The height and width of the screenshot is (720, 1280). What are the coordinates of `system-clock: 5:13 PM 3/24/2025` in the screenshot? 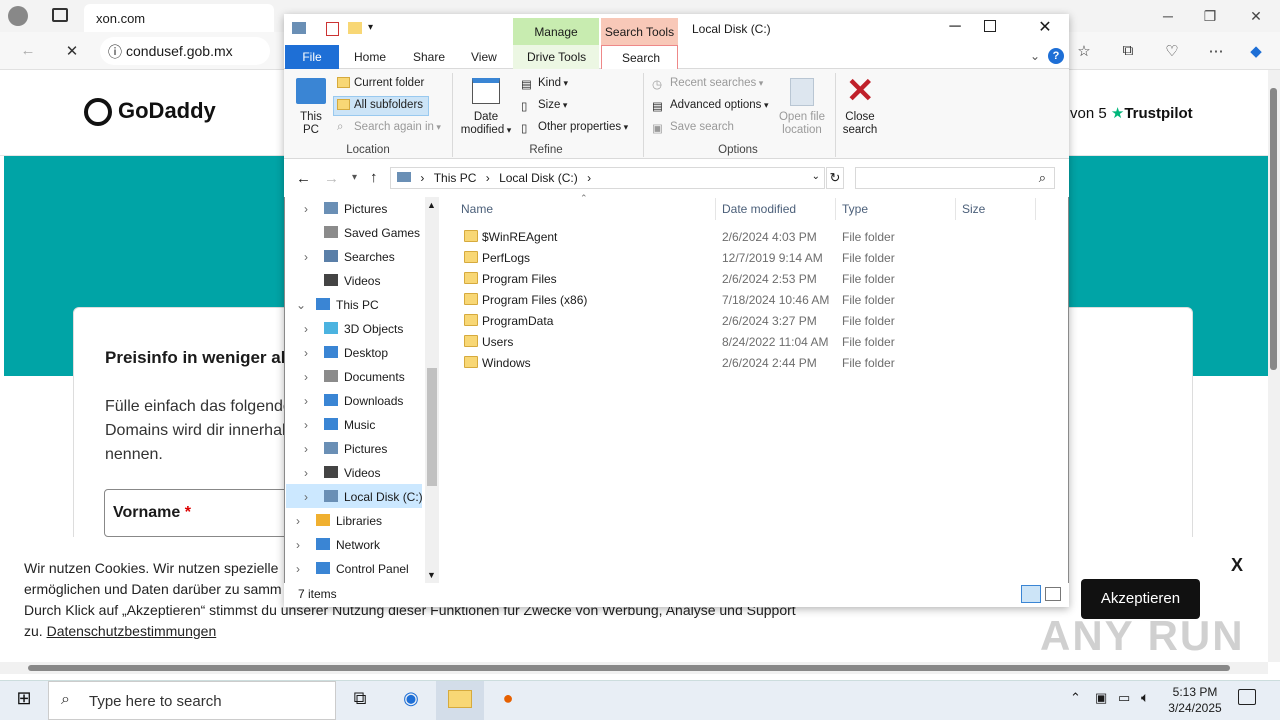 It's located at (1195, 700).